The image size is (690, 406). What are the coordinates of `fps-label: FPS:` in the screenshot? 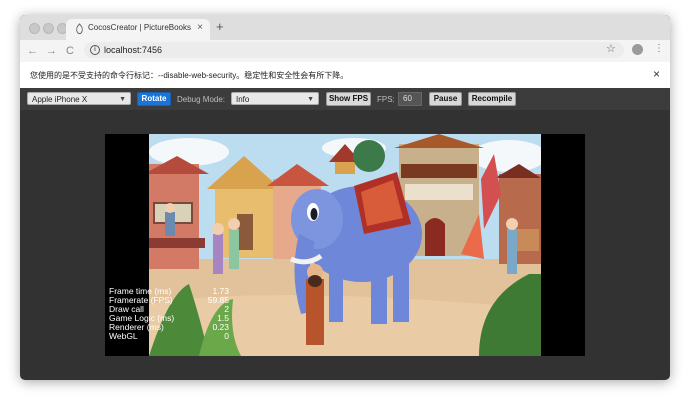 It's located at (386, 99).